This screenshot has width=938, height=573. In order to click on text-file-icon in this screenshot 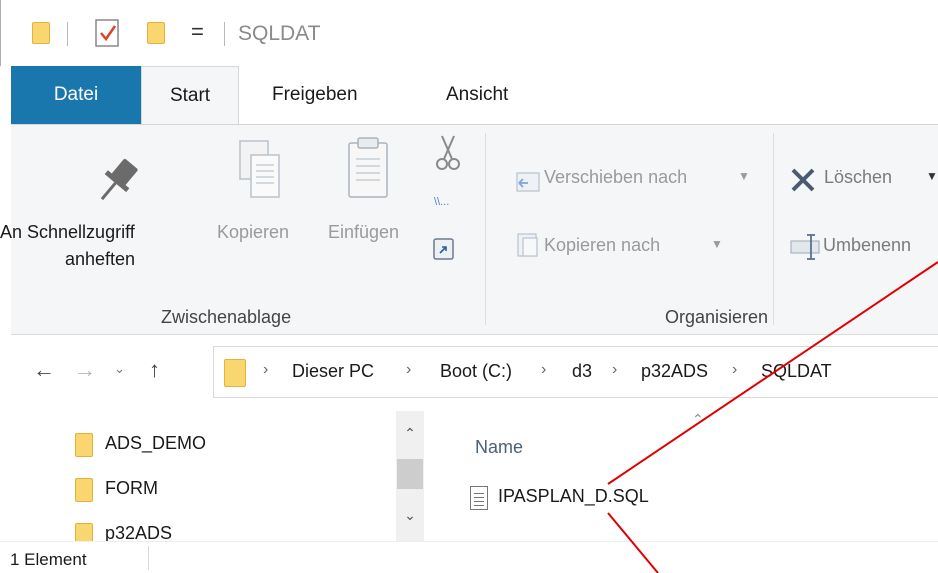, I will do `click(479, 498)`.